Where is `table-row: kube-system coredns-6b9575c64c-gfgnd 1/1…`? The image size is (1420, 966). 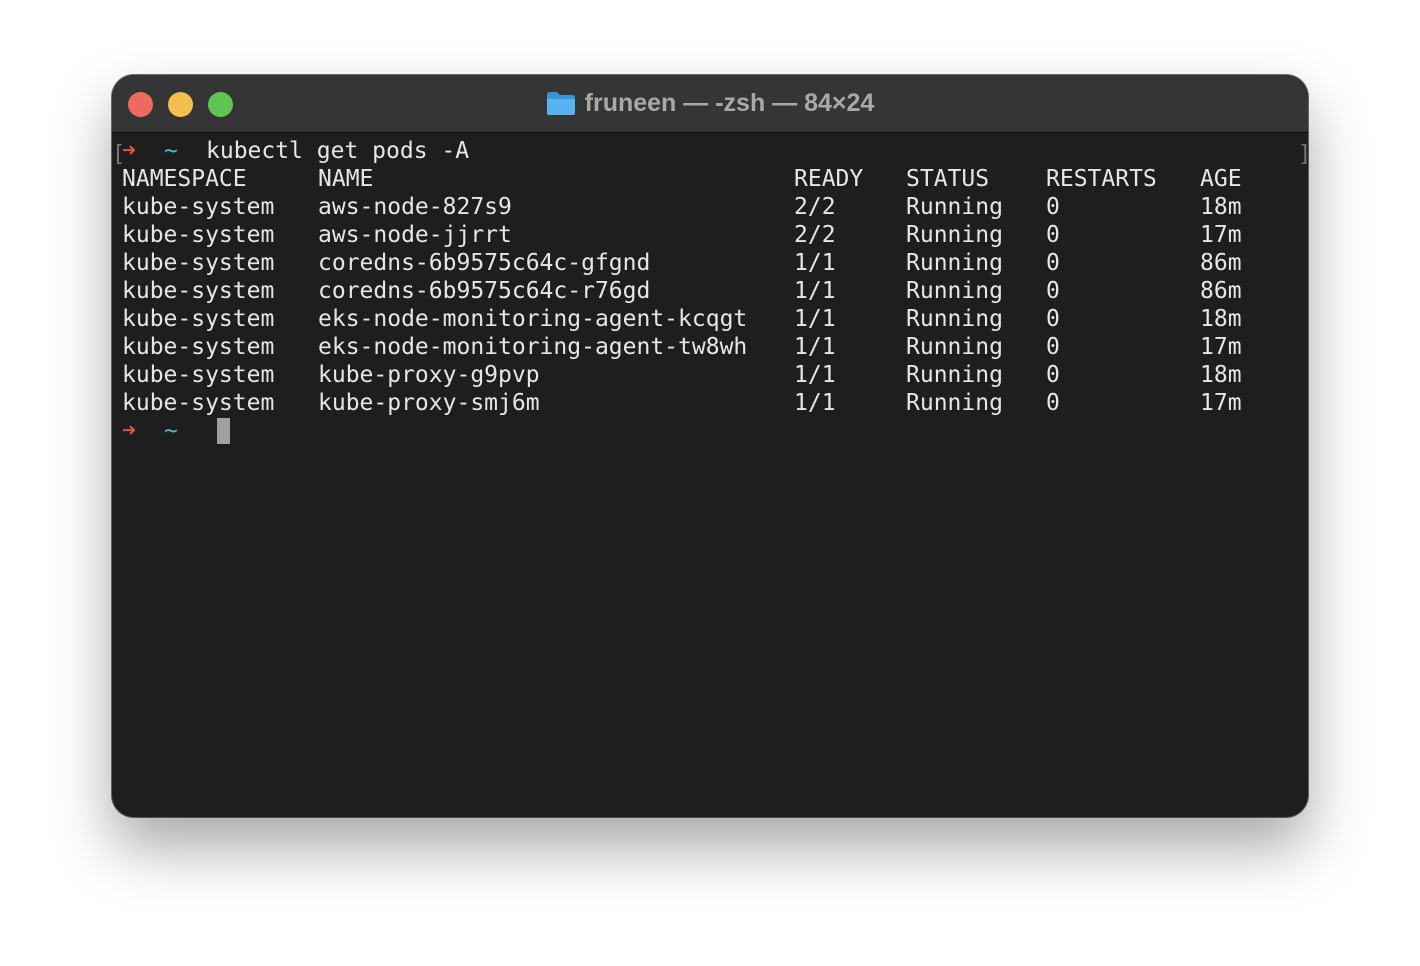
table-row: kube-system coredns-6b9575c64c-gfgnd 1/1… is located at coordinates (682, 263).